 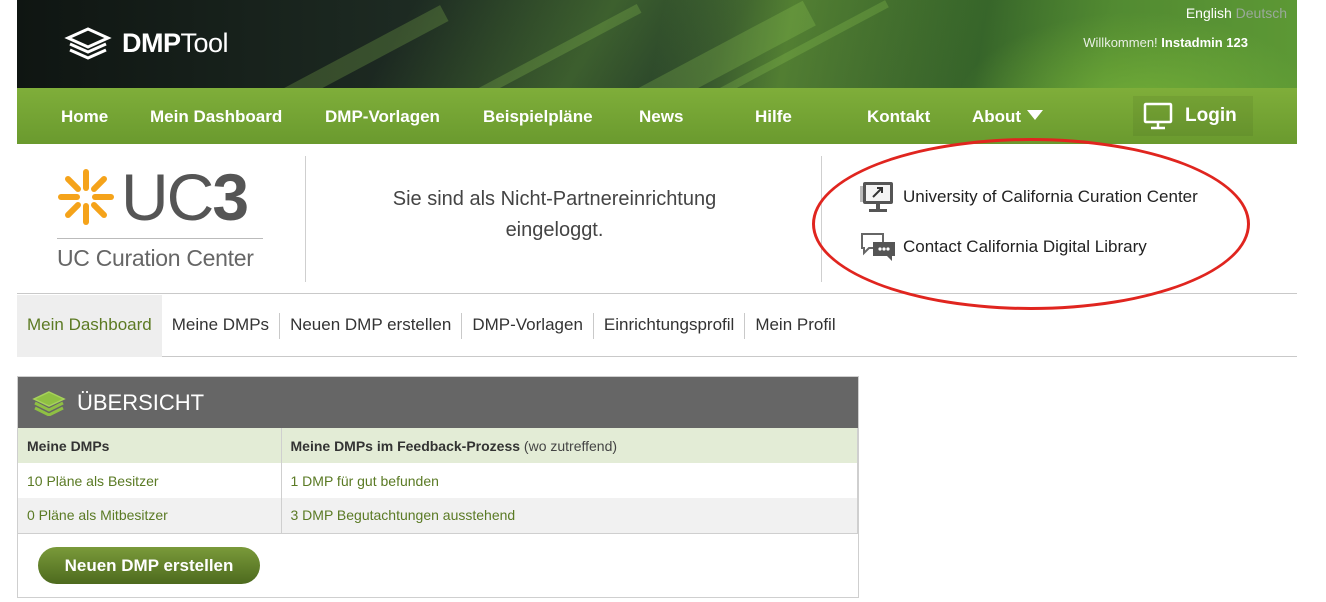 What do you see at coordinates (150, 516) in the screenshot?
I see `cell-coowner-plans: 0 Pläne als Mitbesitzer` at bounding box center [150, 516].